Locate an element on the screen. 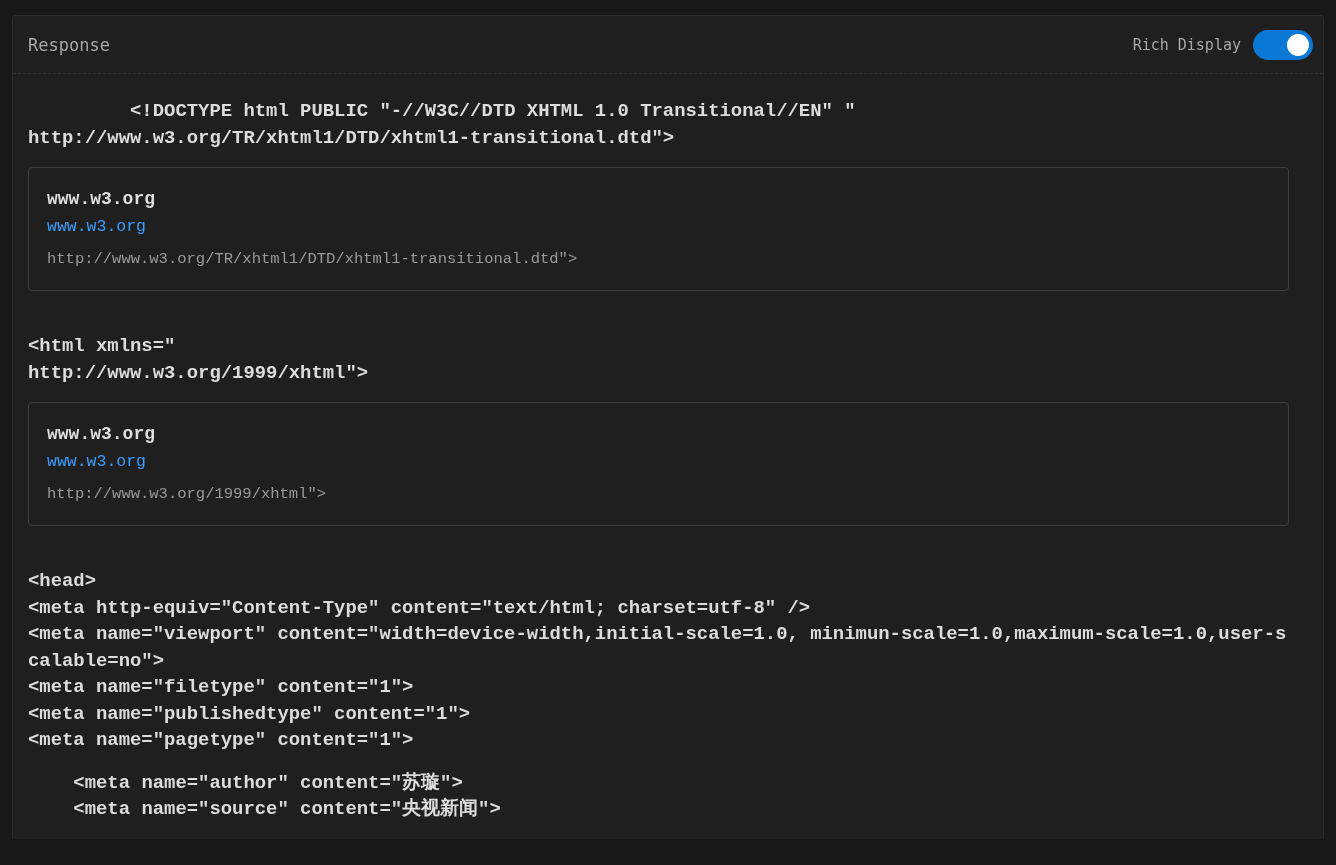 The image size is (1336, 865). code-line: <meta name="source" content="央视新闻"> is located at coordinates (287, 809).